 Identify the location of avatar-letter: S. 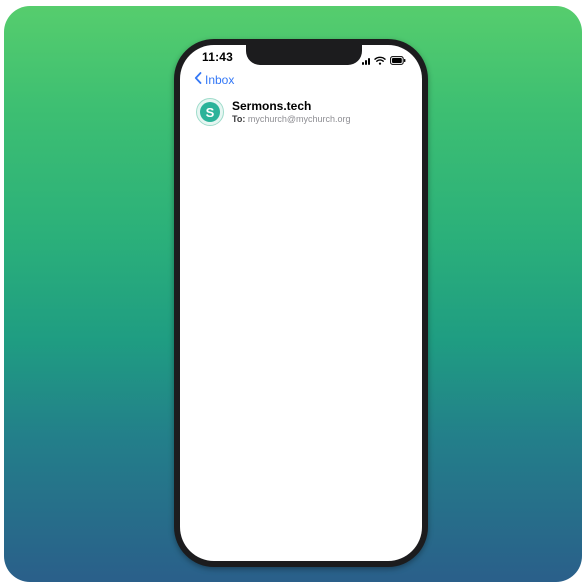
(210, 112).